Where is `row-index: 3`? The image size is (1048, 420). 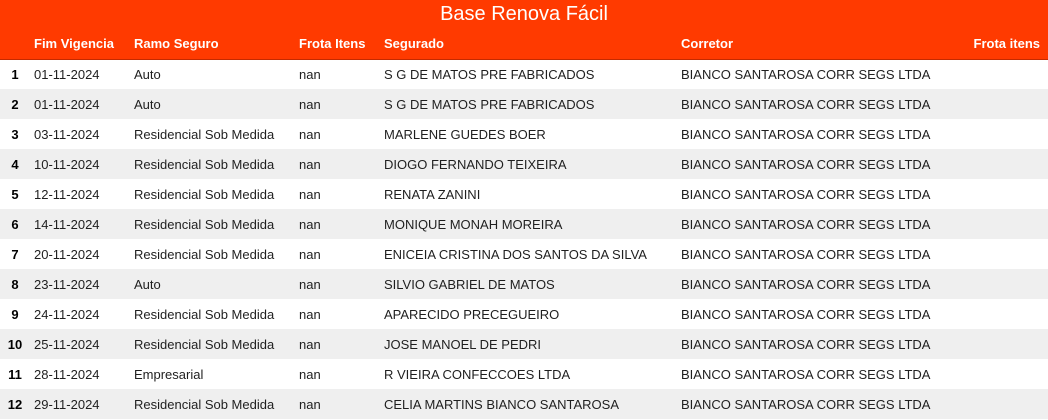
row-index: 3 is located at coordinates (15, 134).